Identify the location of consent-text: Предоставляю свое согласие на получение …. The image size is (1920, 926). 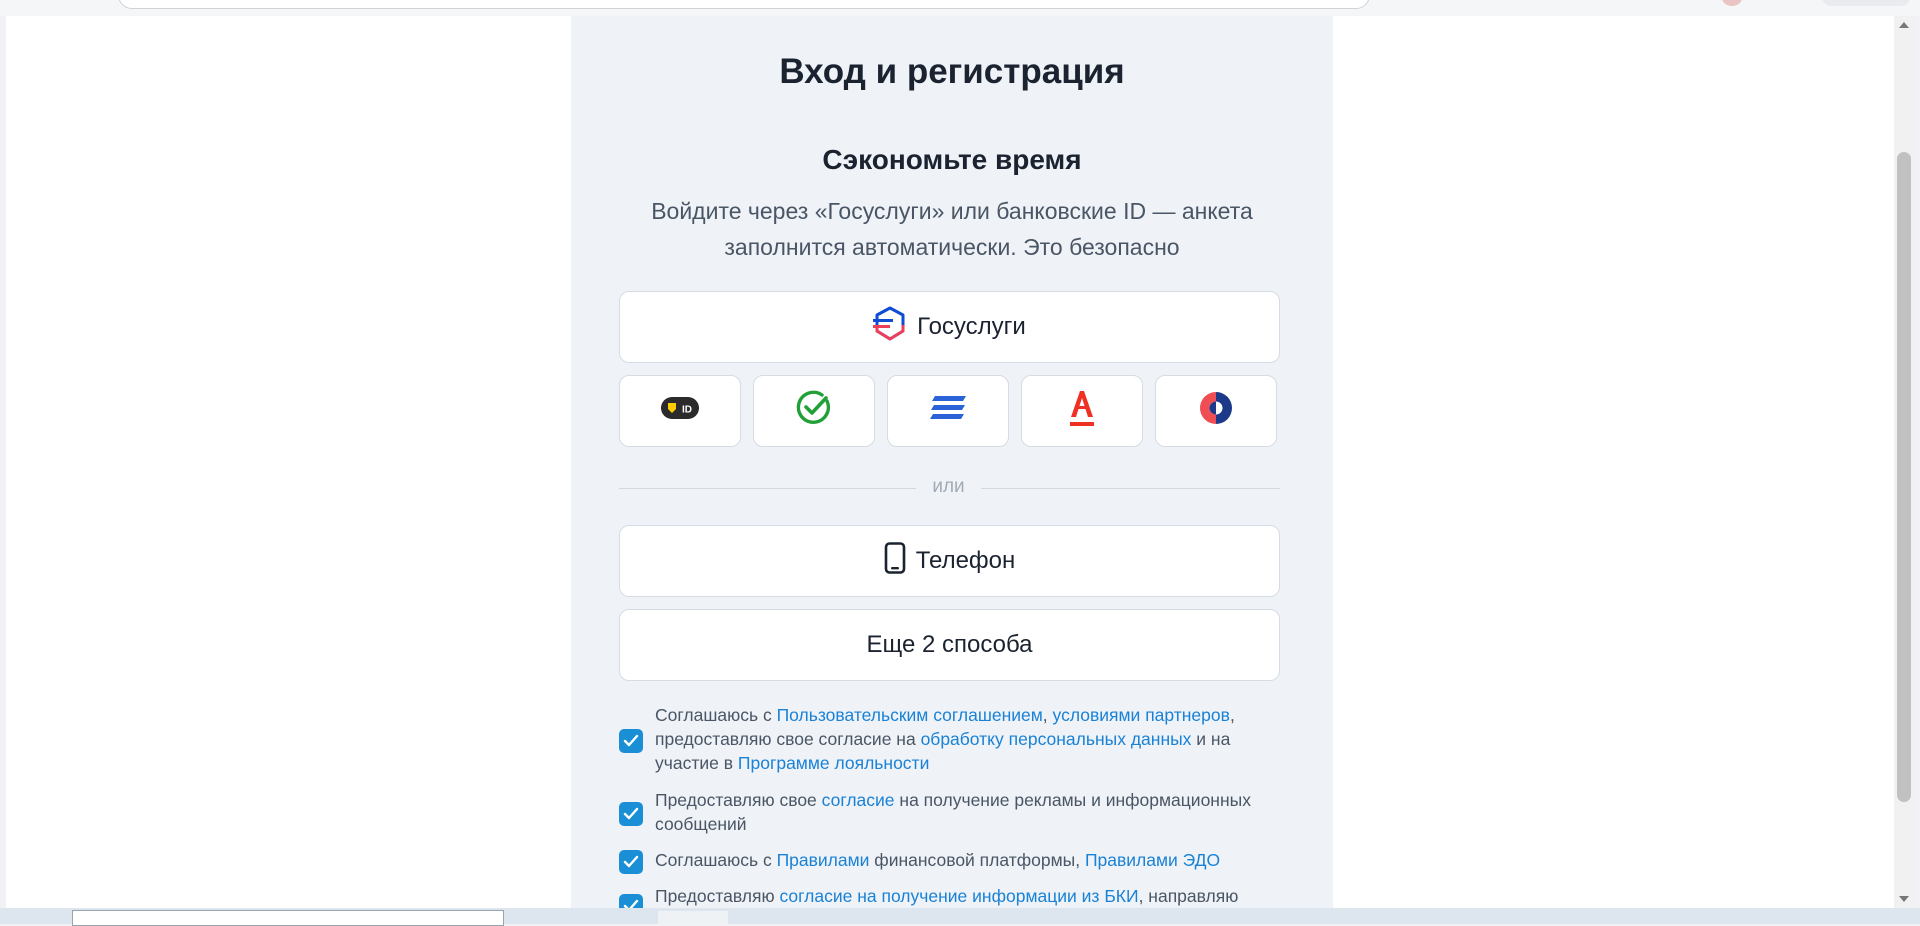
(967, 812).